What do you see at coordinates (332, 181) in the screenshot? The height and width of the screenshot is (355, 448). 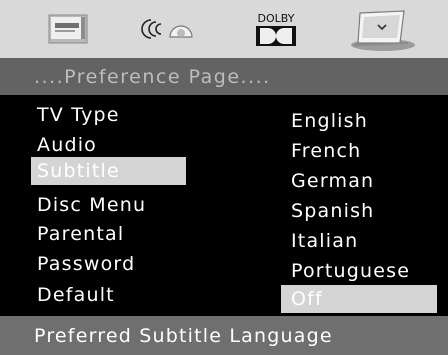 I see `option-german: German` at bounding box center [332, 181].